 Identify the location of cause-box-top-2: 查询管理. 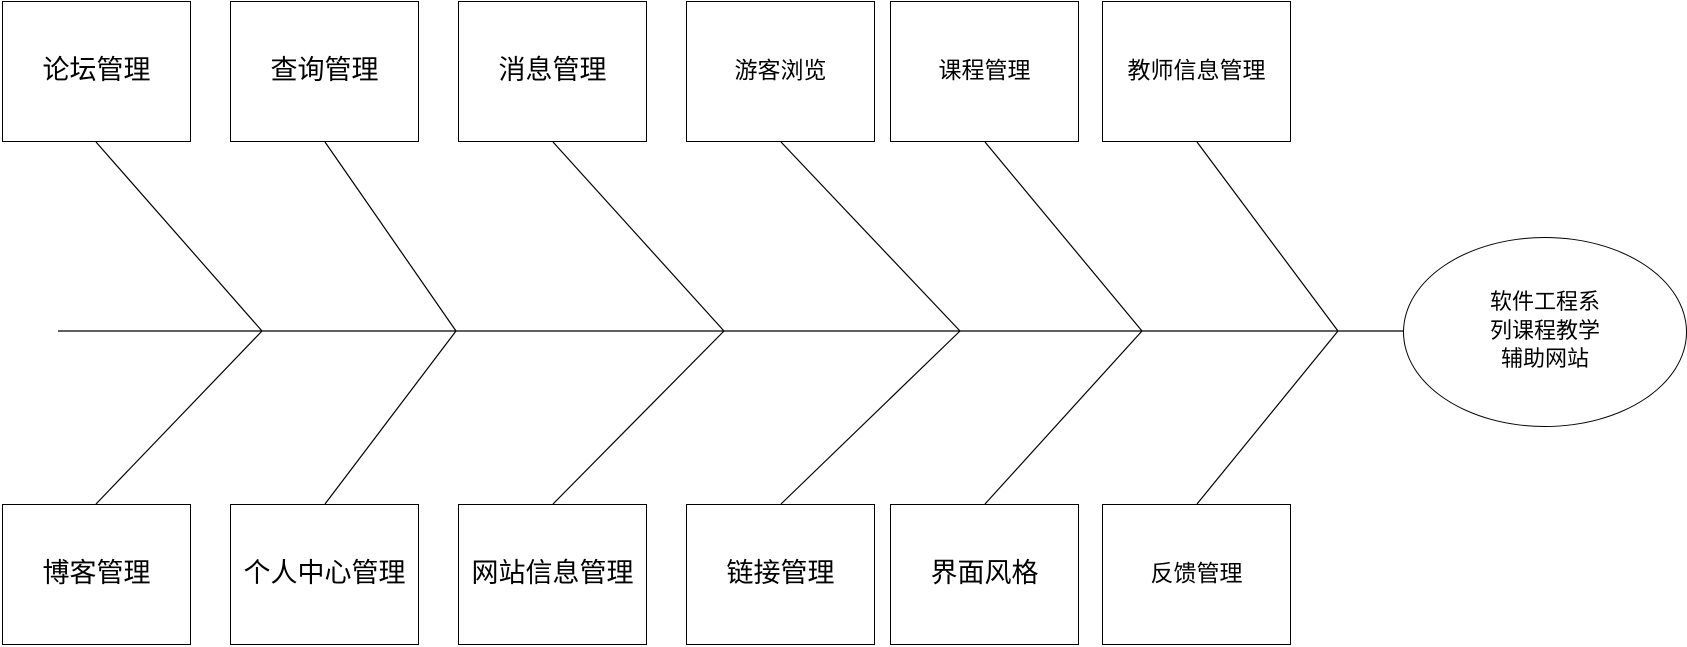
(324, 71).